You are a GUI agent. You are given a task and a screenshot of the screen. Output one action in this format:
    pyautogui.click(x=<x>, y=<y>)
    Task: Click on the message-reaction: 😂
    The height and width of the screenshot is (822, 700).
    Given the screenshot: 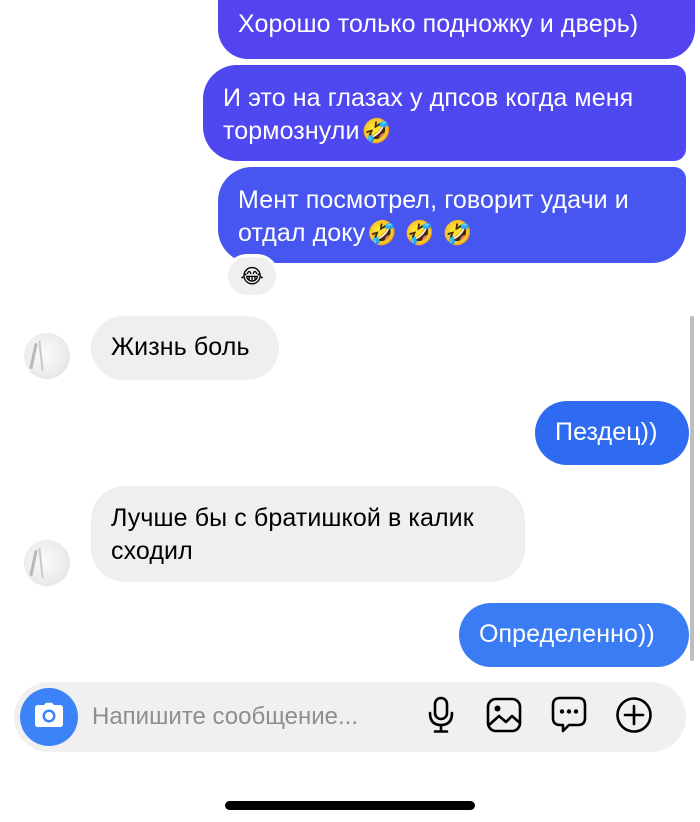 What is the action you would take?
    pyautogui.click(x=252, y=276)
    